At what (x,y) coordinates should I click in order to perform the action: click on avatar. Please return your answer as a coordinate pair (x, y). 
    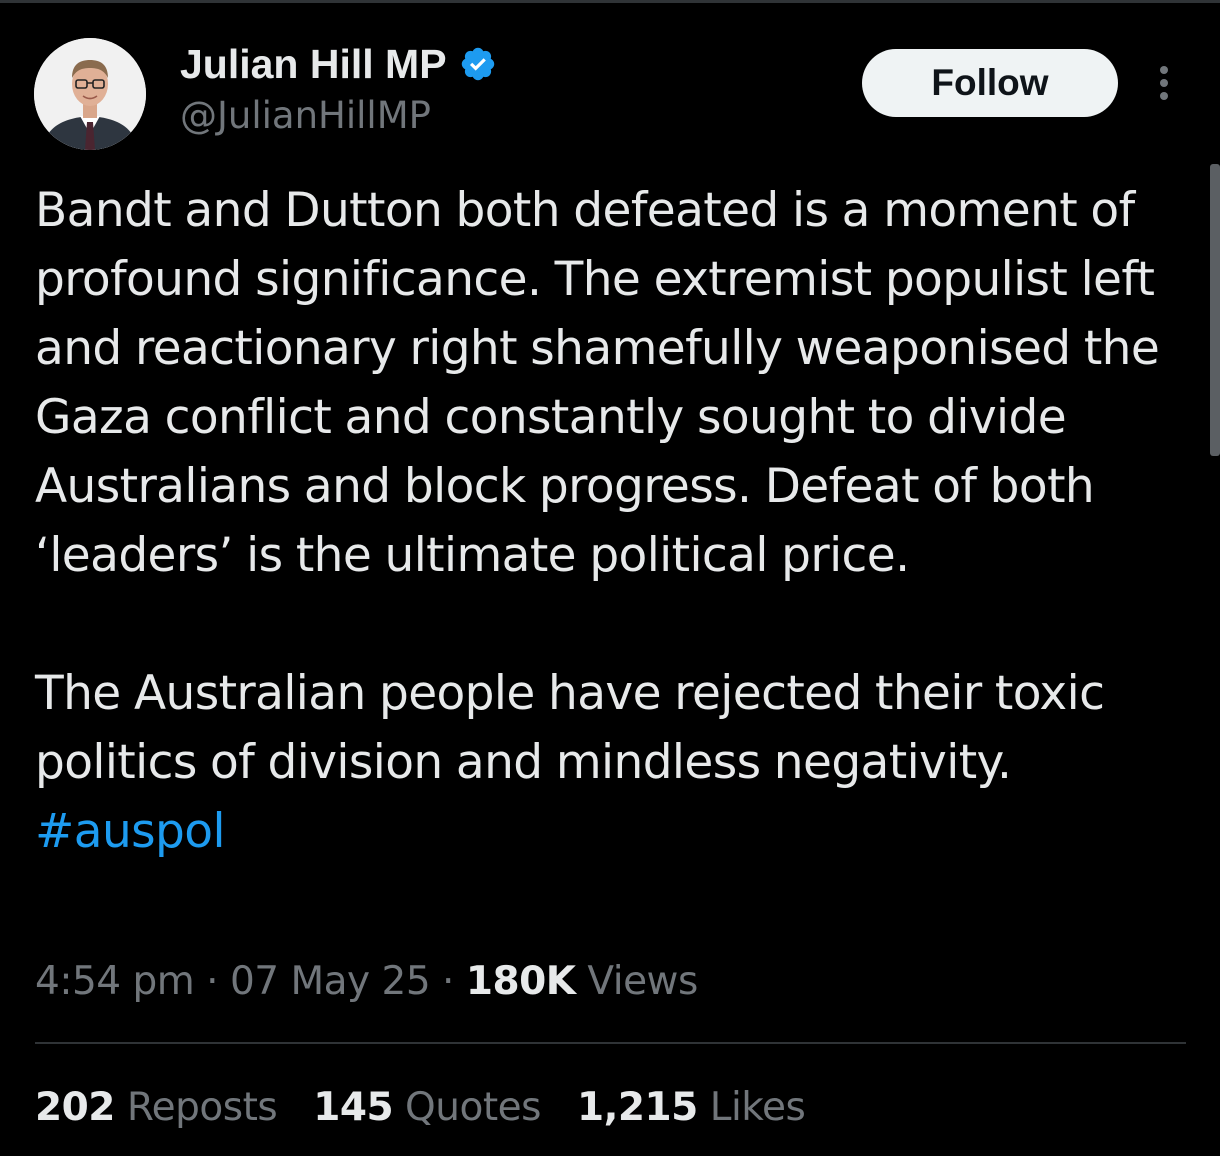
    Looking at the image, I should click on (90, 94).